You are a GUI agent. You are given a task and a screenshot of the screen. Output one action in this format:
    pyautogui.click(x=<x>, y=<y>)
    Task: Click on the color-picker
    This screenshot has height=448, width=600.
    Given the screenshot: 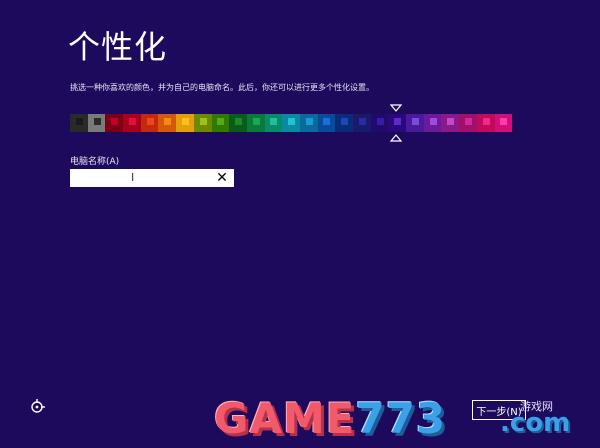 What is the action you would take?
    pyautogui.click(x=291, y=123)
    